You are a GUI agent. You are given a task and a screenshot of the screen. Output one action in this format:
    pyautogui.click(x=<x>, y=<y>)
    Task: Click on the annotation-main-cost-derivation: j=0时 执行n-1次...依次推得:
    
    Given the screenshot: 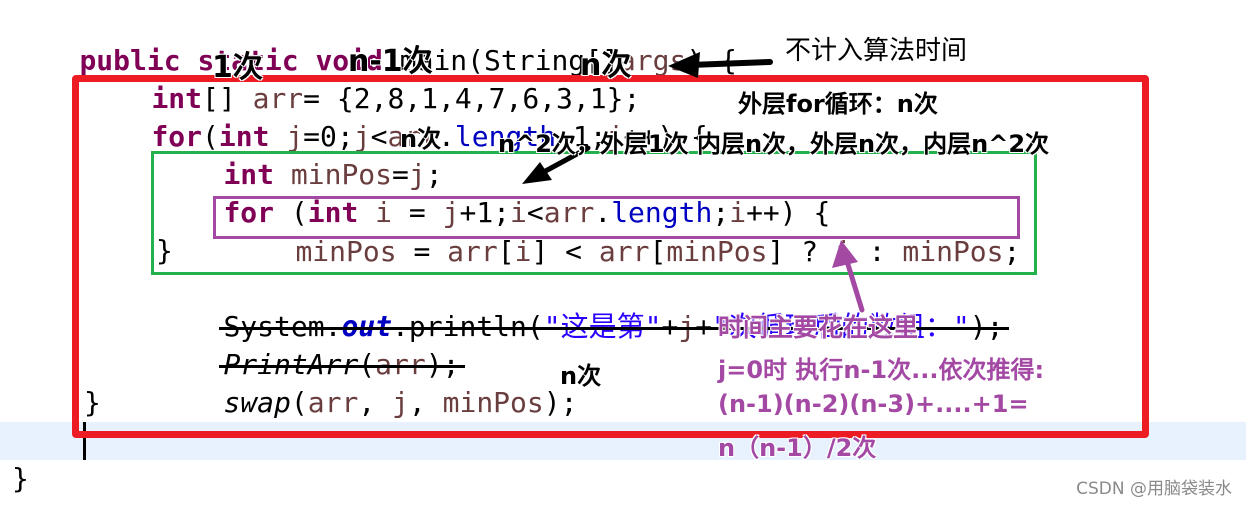 What is the action you would take?
    pyautogui.click(x=881, y=370)
    